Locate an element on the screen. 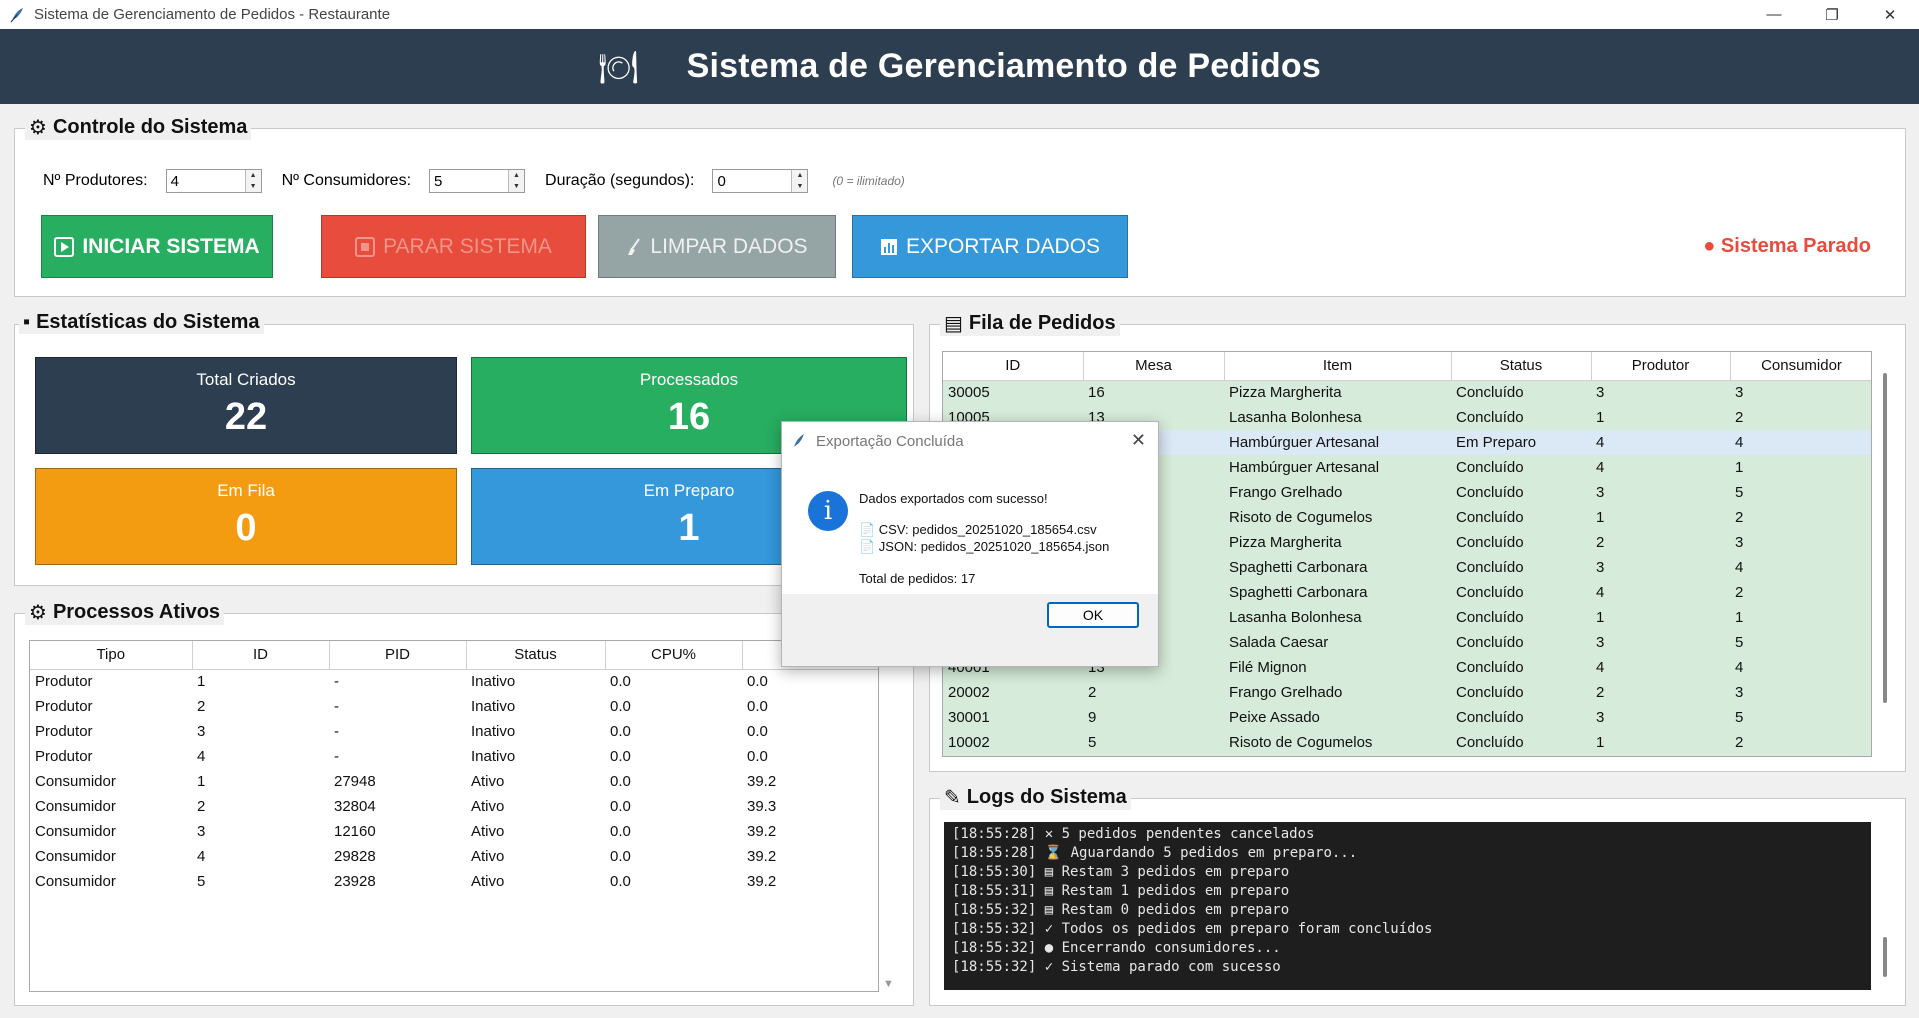 This screenshot has height=1018, width=1919. table-cell: 30005 is located at coordinates (1013, 392).